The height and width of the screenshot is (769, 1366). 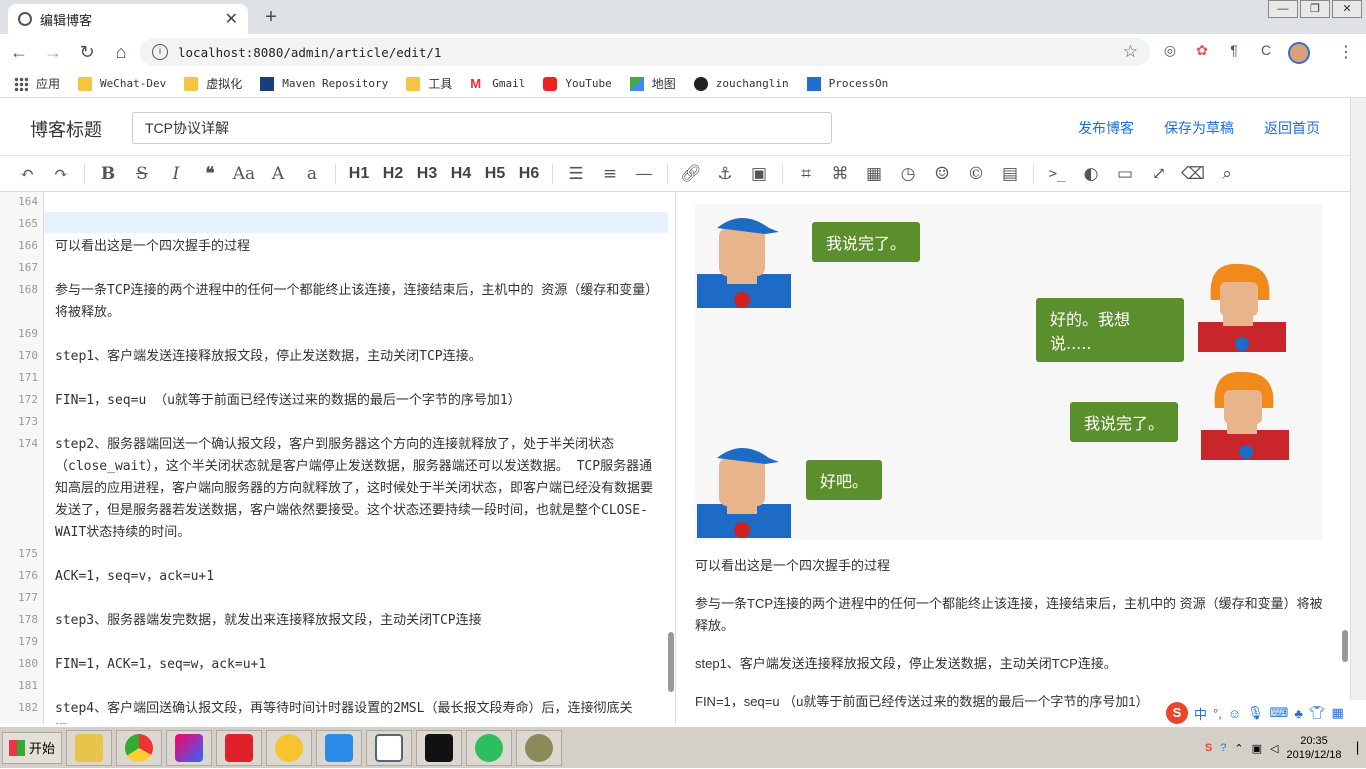 What do you see at coordinates (806, 174) in the screenshot?
I see `code-icon: ⌗` at bounding box center [806, 174].